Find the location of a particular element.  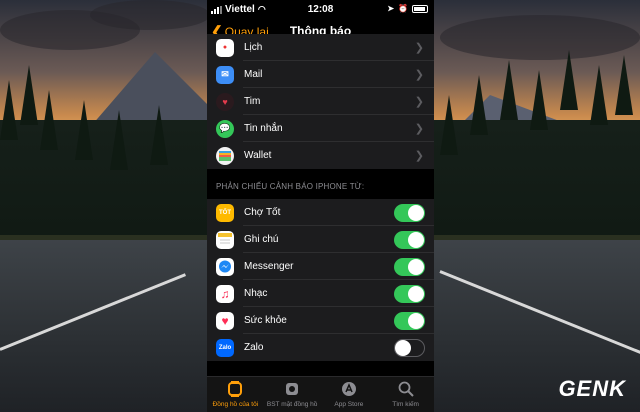

app-label: Mail is located at coordinates (253, 74).